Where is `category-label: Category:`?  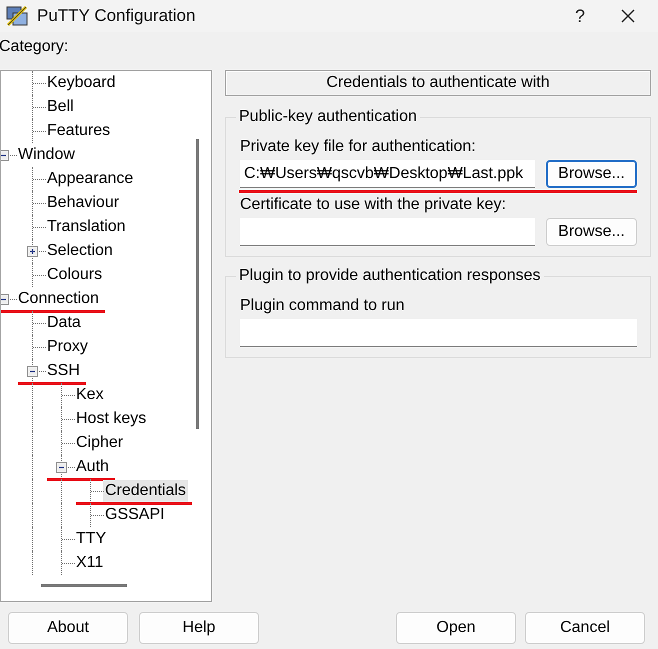 category-label: Category: is located at coordinates (35, 47).